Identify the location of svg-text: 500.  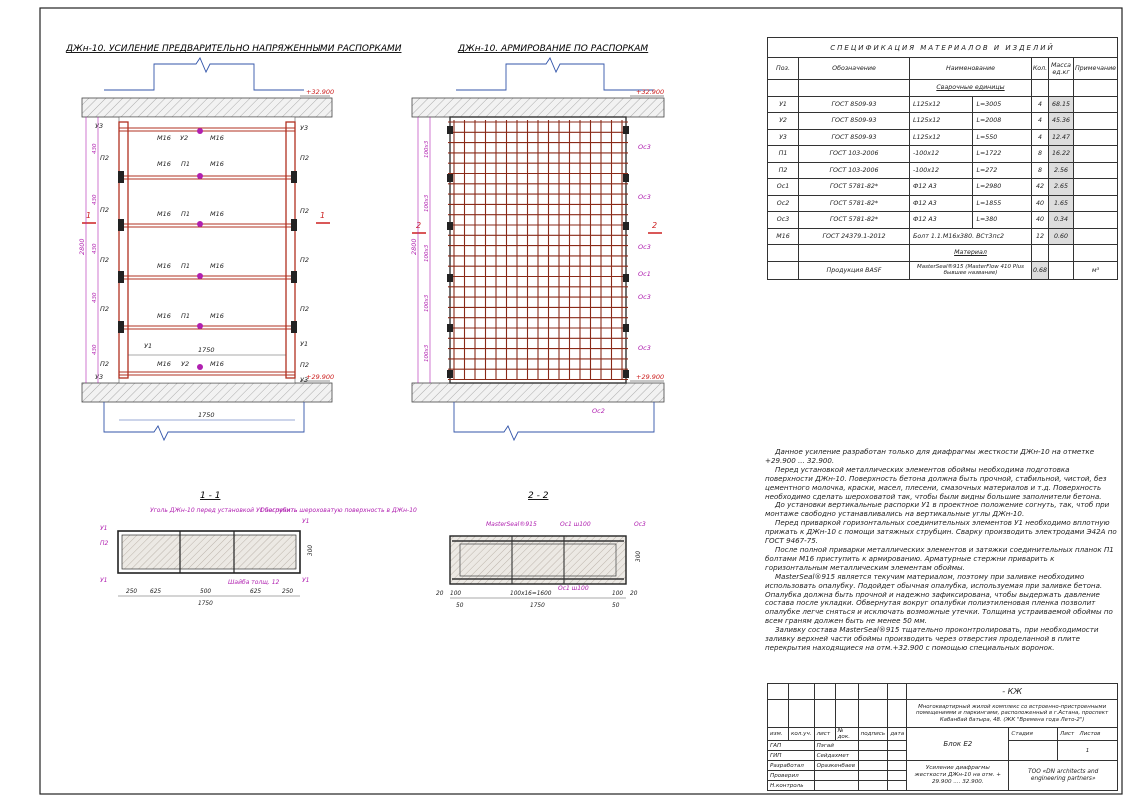
(205, 592).